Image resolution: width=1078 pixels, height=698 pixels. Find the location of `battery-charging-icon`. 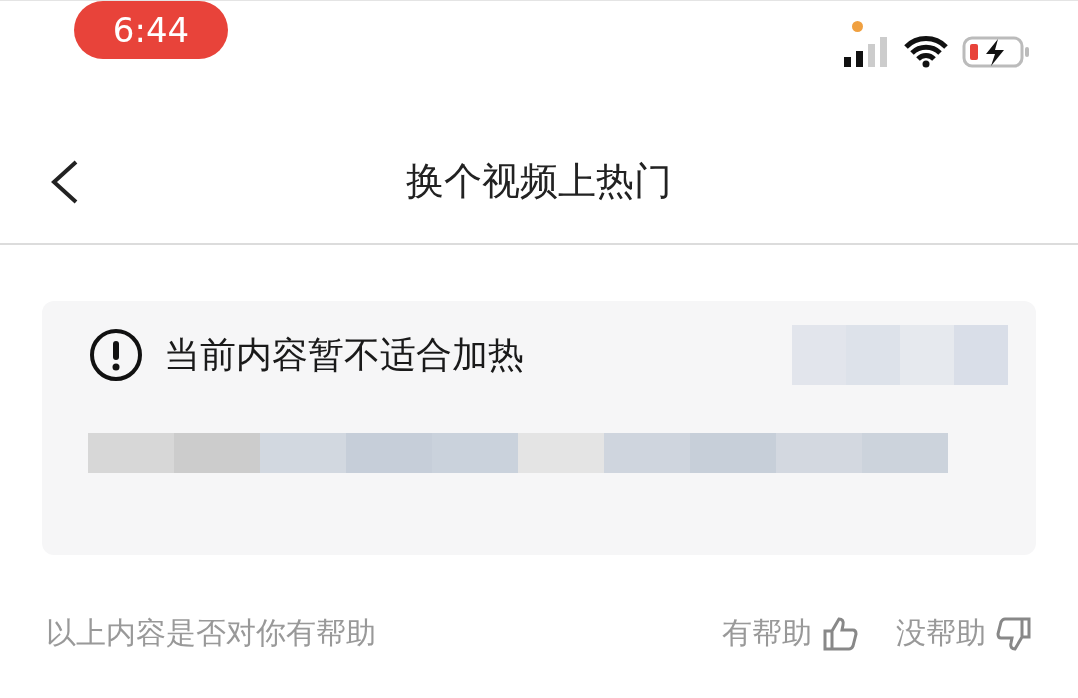

battery-charging-icon is located at coordinates (996, 52).